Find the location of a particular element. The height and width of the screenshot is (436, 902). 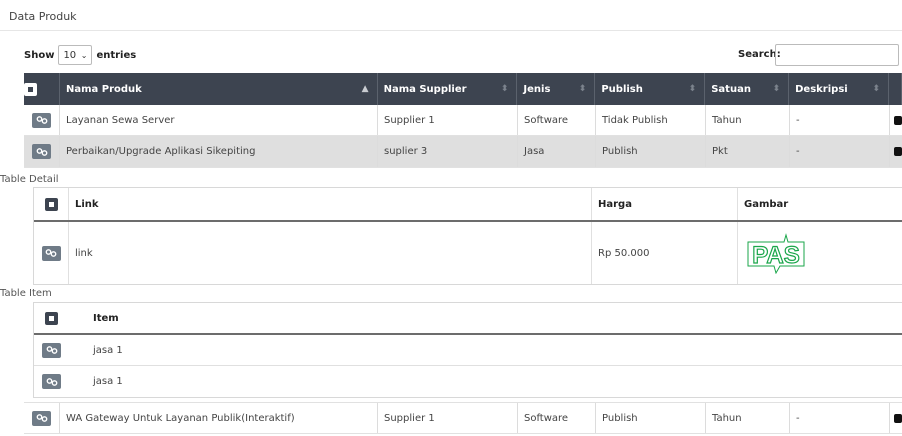

entries-select: 10 ⌄ is located at coordinates (75, 55).